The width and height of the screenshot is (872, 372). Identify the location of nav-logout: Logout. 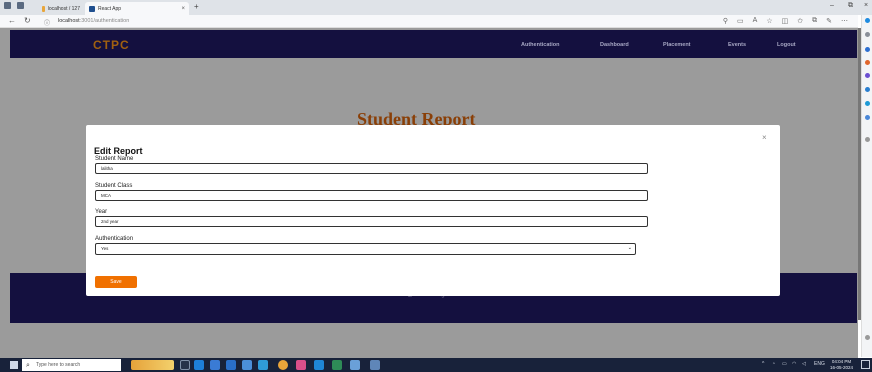
(786, 45).